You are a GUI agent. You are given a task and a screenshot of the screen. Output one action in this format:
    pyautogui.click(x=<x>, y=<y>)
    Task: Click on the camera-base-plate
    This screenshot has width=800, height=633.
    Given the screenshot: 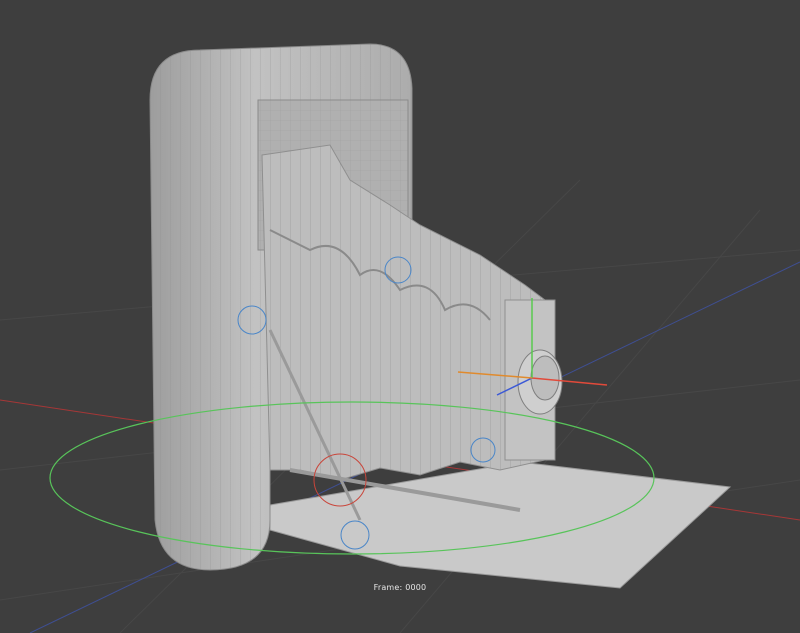 What is the action you would take?
    pyautogui.click(x=500, y=525)
    